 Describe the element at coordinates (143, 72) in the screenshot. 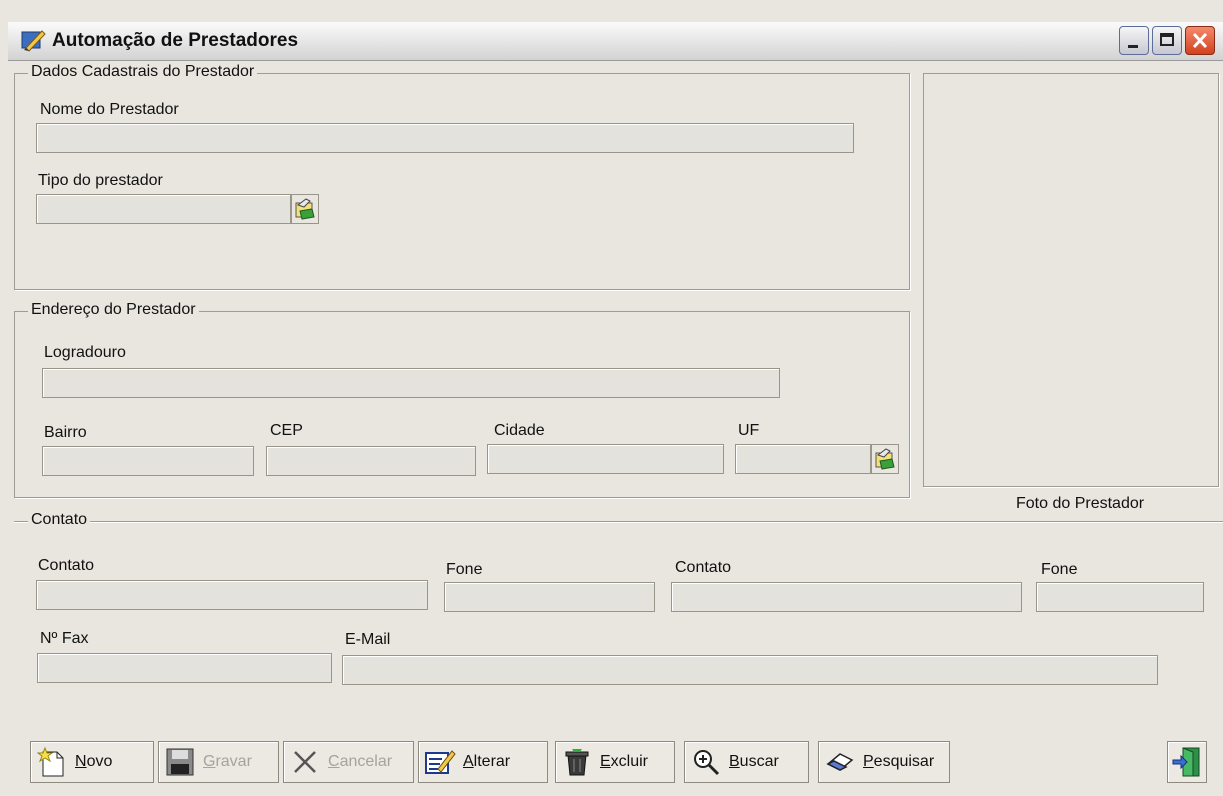

I see `dados-cadastrais-legend: Dados Cadastrais do Prestador` at that location.